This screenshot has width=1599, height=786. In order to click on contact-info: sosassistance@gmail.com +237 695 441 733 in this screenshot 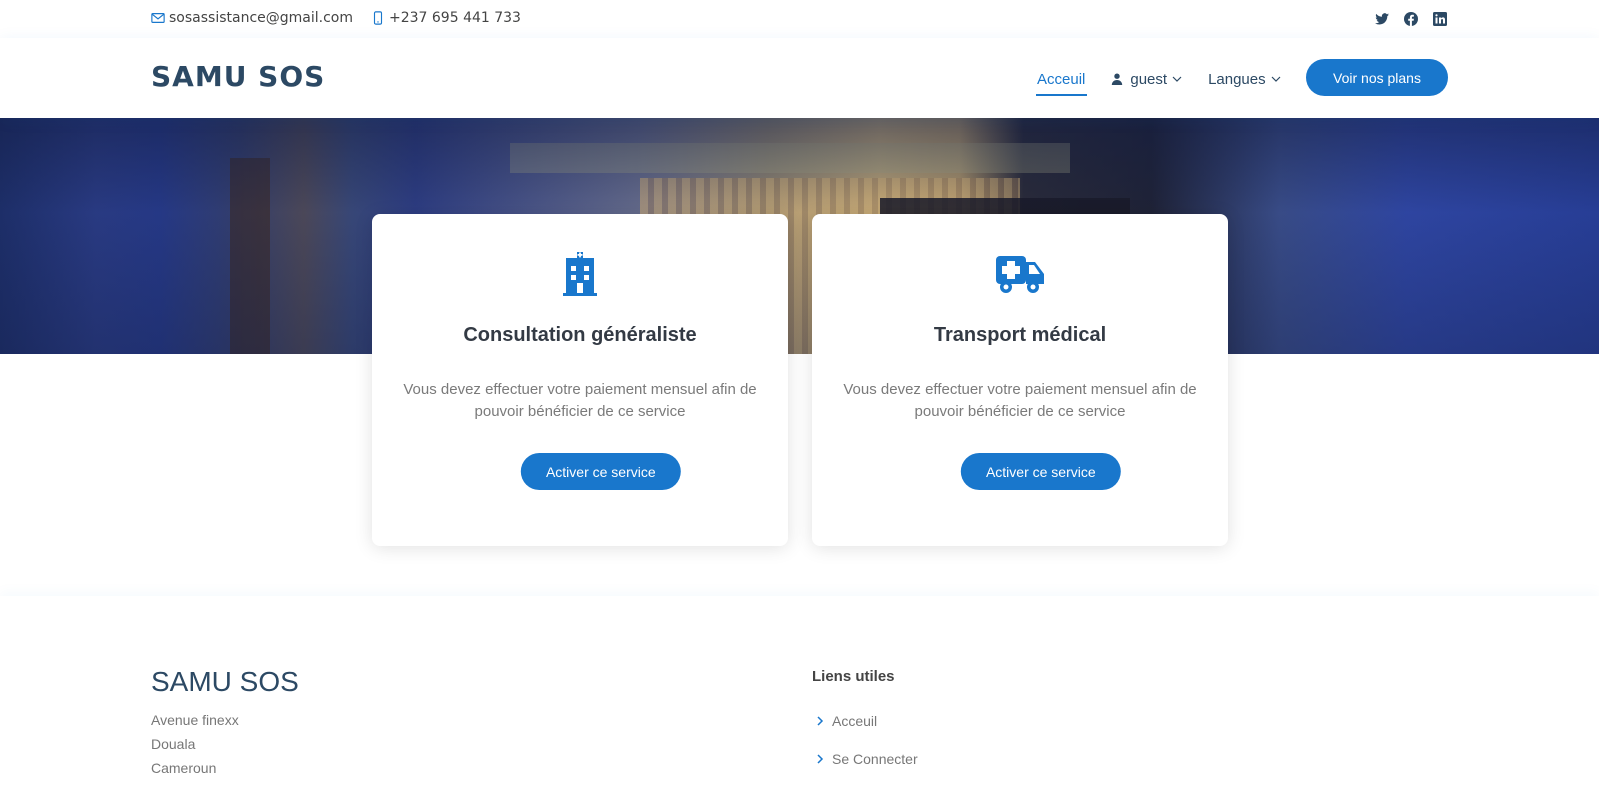, I will do `click(345, 18)`.